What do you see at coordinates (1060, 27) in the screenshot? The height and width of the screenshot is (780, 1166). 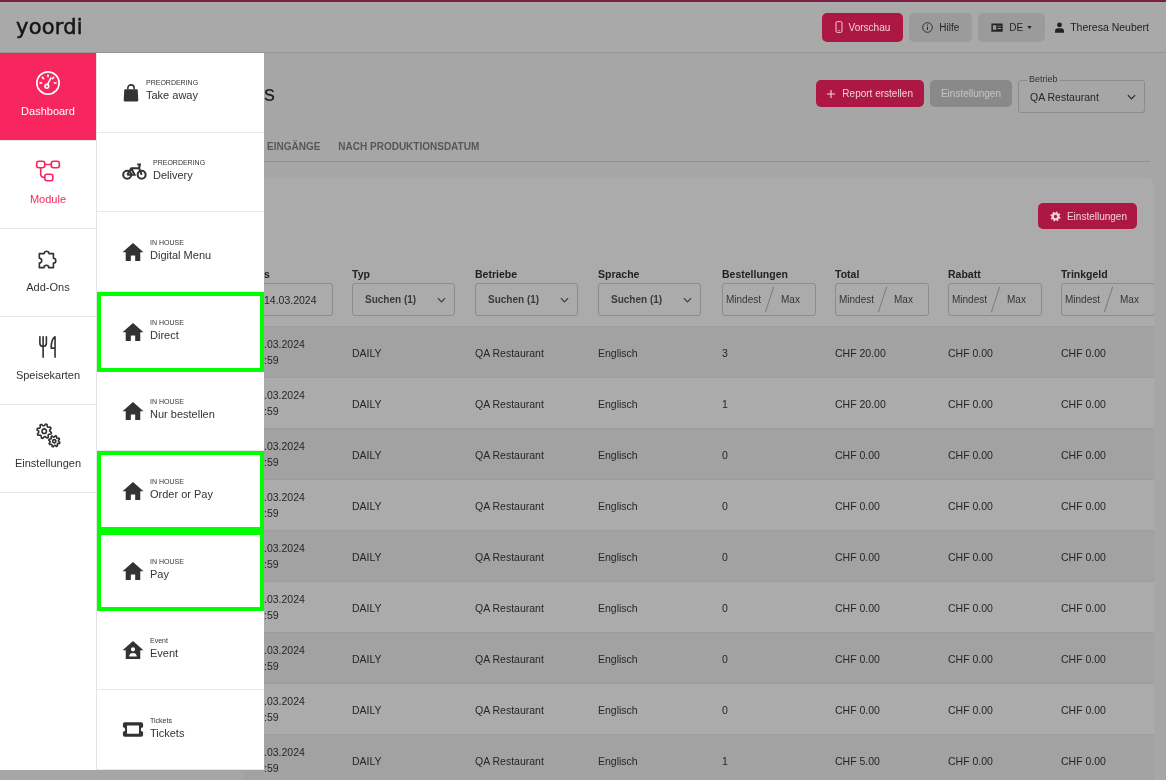 I see `user-icon` at bounding box center [1060, 27].